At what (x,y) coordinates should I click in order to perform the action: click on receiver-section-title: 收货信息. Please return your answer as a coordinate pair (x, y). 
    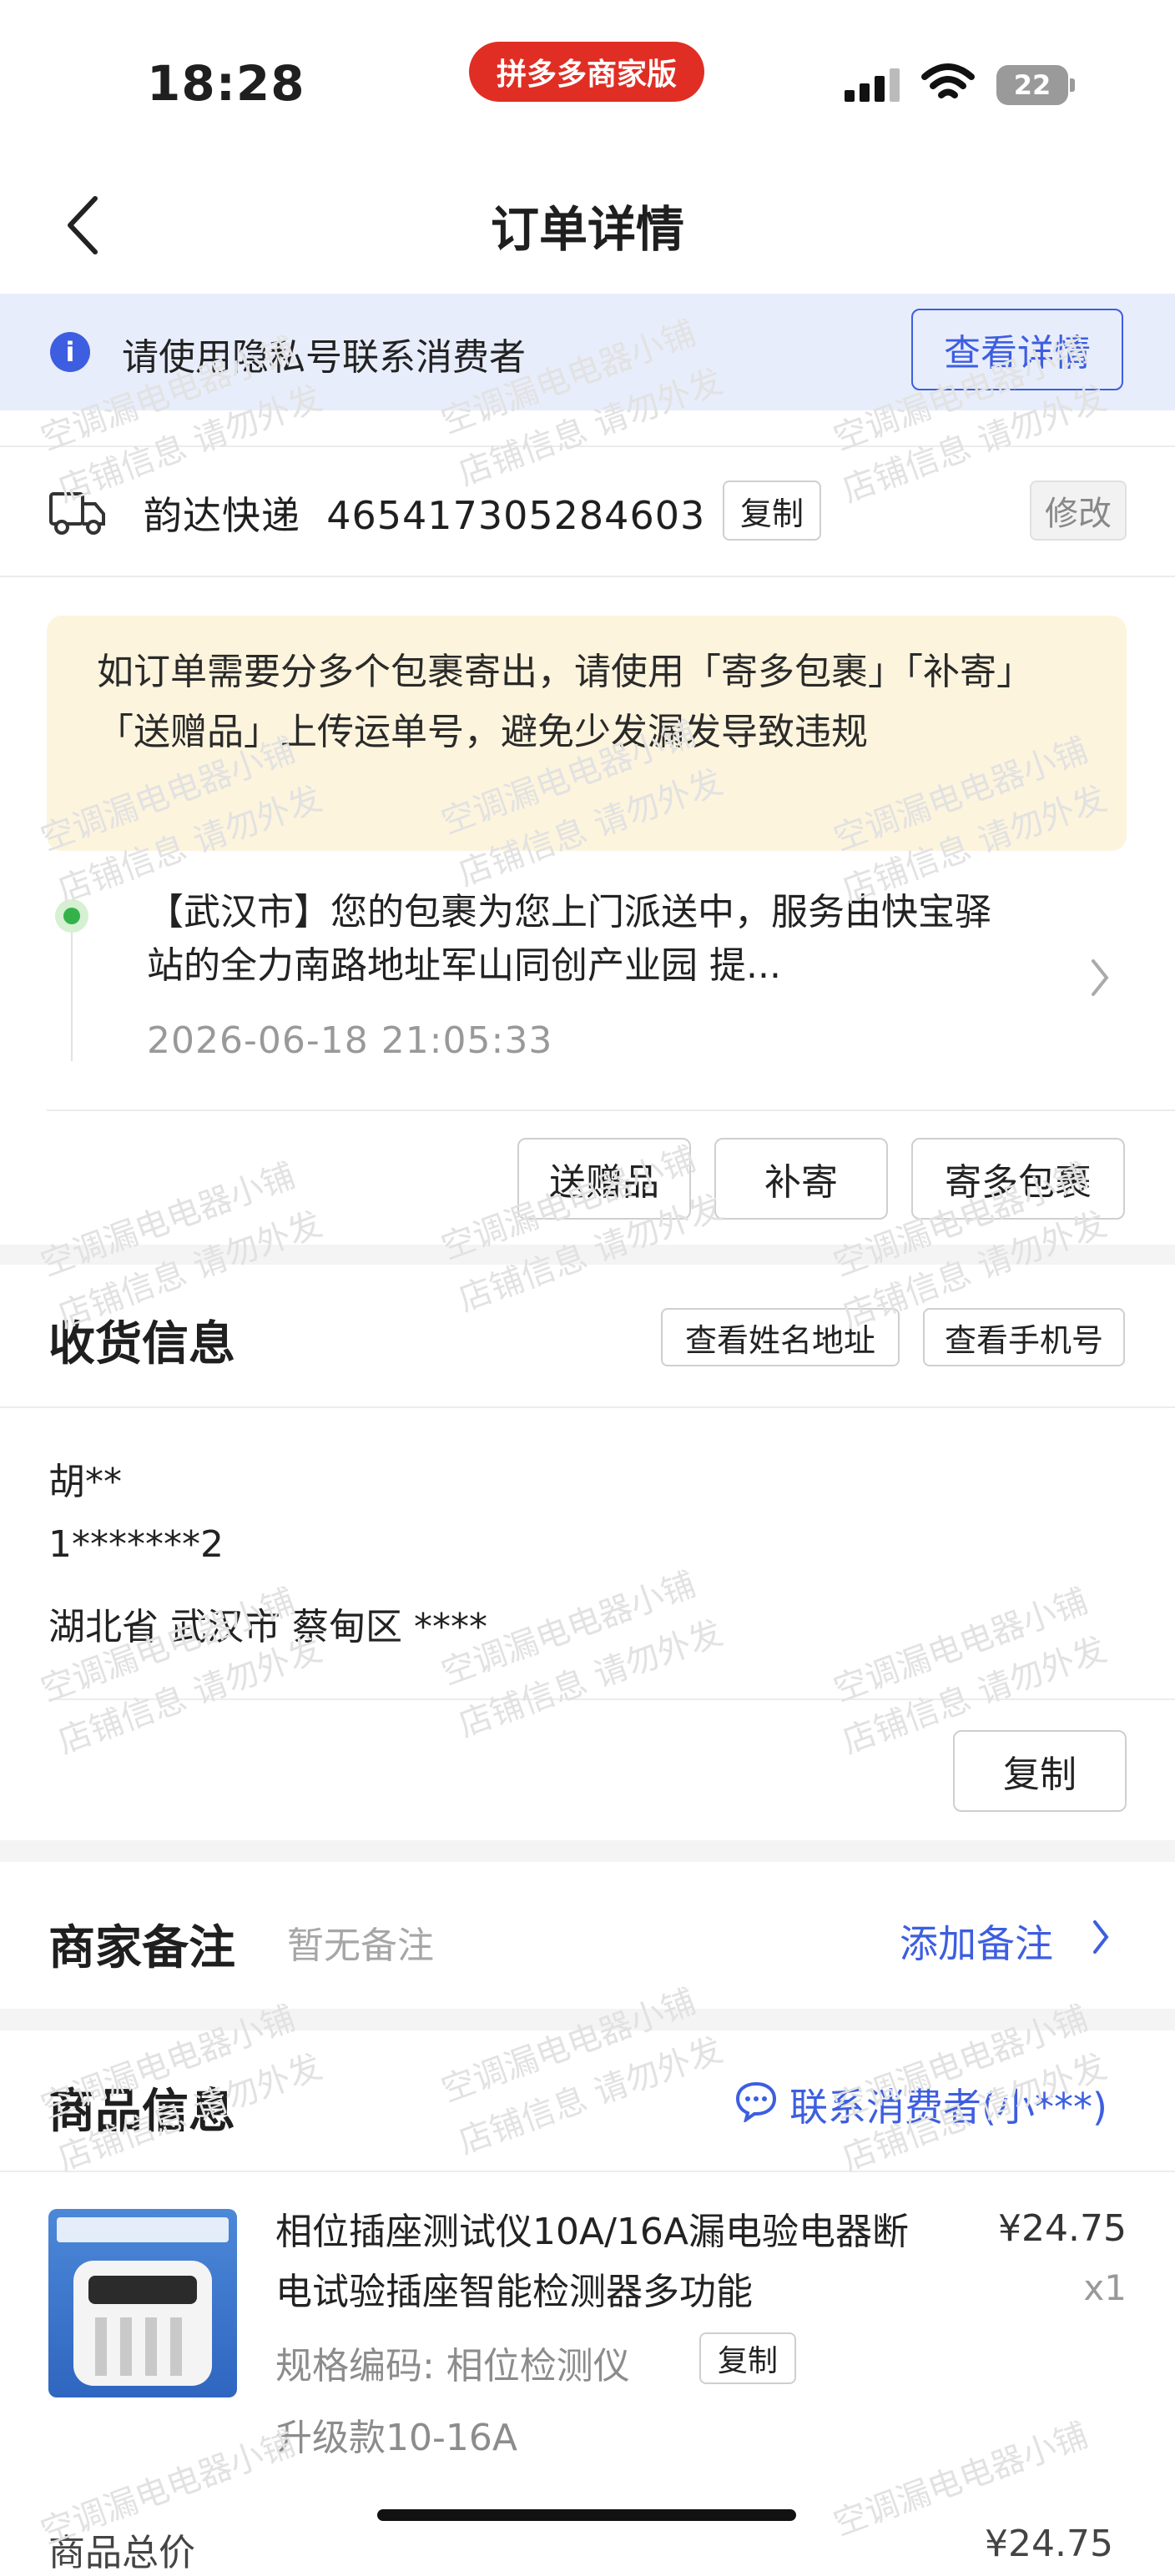
    Looking at the image, I should click on (141, 1344).